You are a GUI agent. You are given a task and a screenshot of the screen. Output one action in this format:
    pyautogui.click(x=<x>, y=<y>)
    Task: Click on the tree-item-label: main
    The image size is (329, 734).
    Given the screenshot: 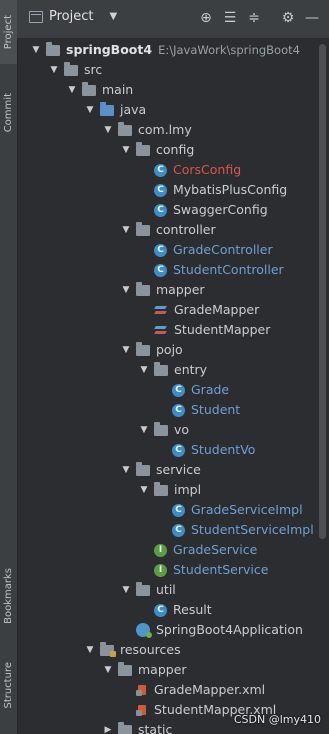 What is the action you would take?
    pyautogui.click(x=118, y=89)
    